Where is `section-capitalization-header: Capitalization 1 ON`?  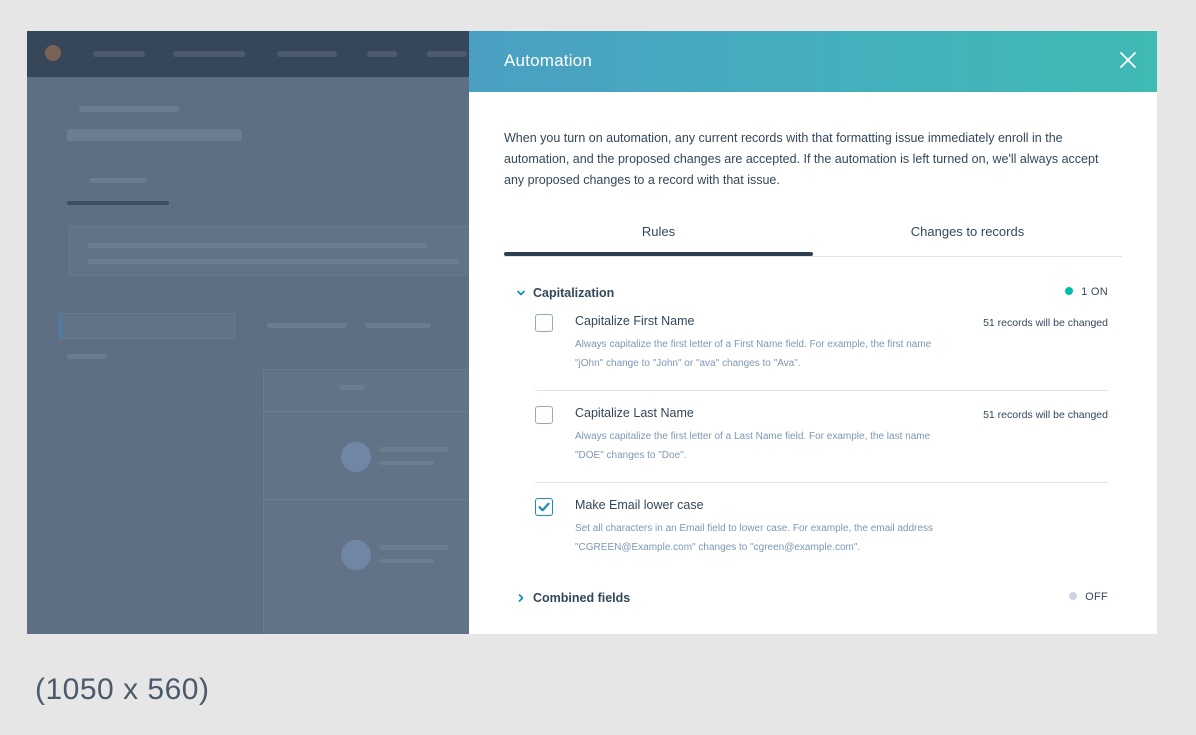 section-capitalization-header: Capitalization 1 ON is located at coordinates (812, 296).